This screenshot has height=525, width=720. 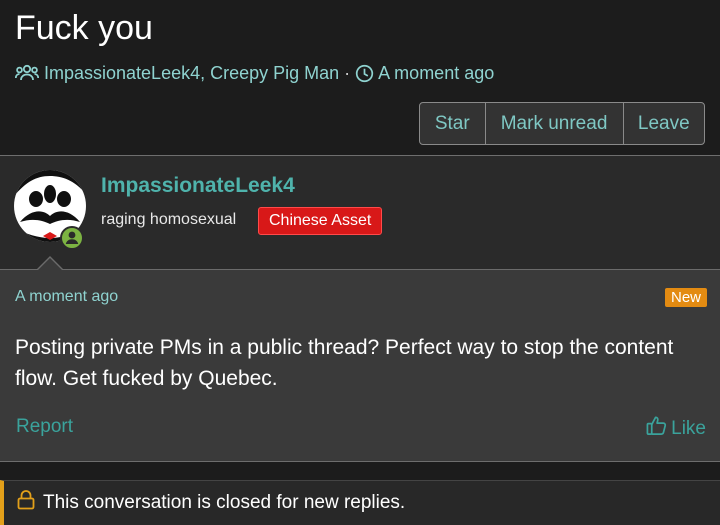 What do you see at coordinates (50, 264) in the screenshot?
I see `user-block-arrow-inner` at bounding box center [50, 264].